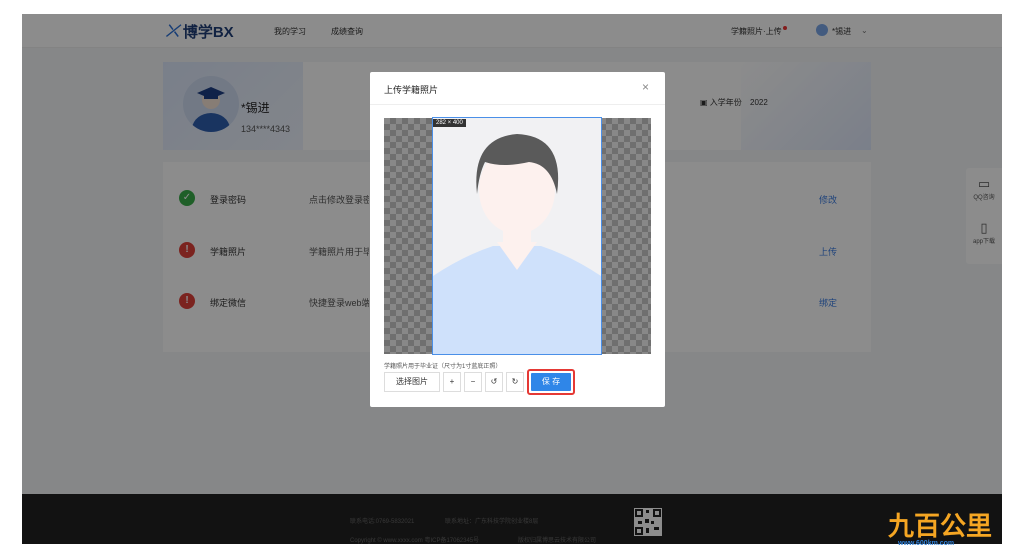 The height and width of the screenshot is (558, 1024). I want to click on choose-image-button: 选择图片, so click(412, 382).